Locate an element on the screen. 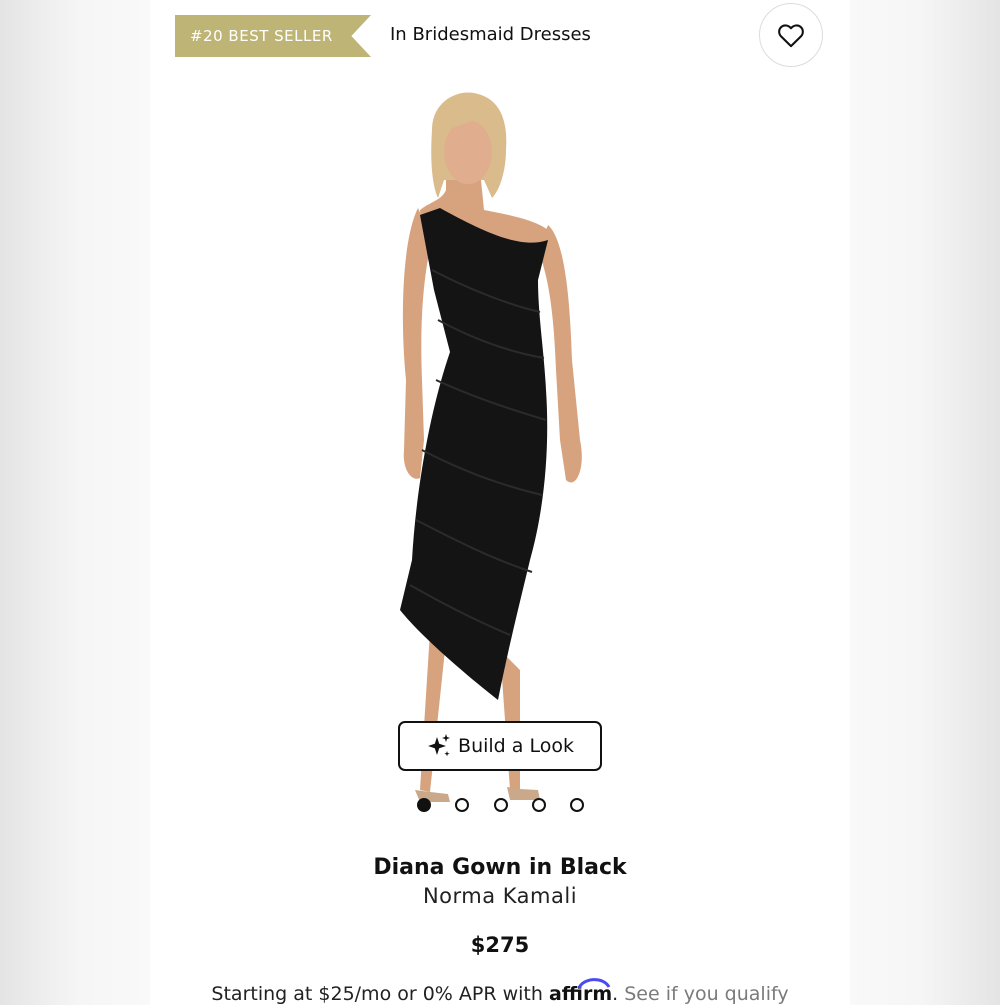 The height and width of the screenshot is (1005, 1000). see-if-you-qualify-link: See if you qualify is located at coordinates (706, 994).